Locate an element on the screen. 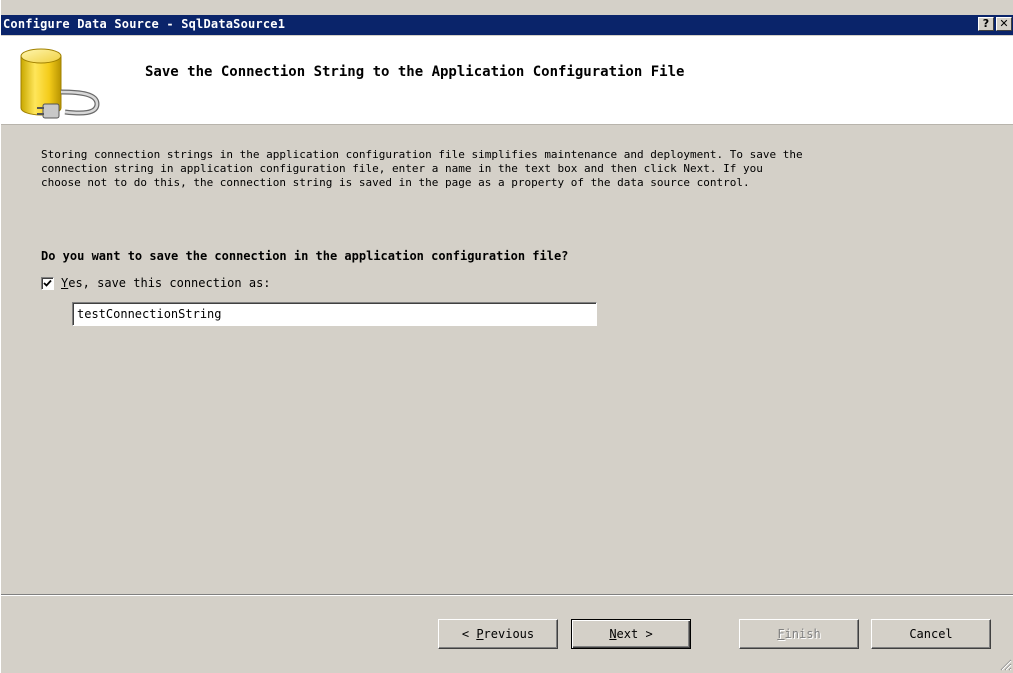 The height and width of the screenshot is (673, 1013). help-button: ? is located at coordinates (986, 24).